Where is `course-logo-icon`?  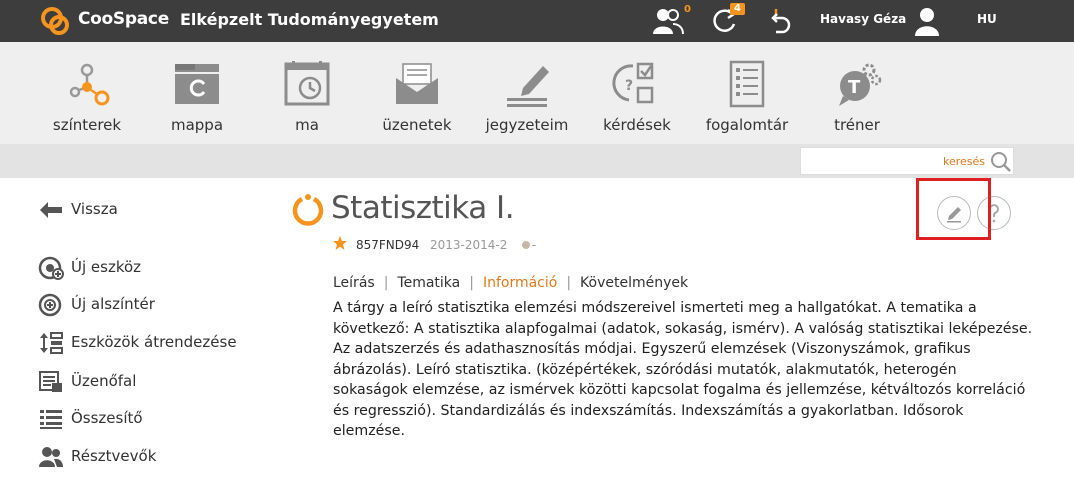
course-logo-icon is located at coordinates (308, 210).